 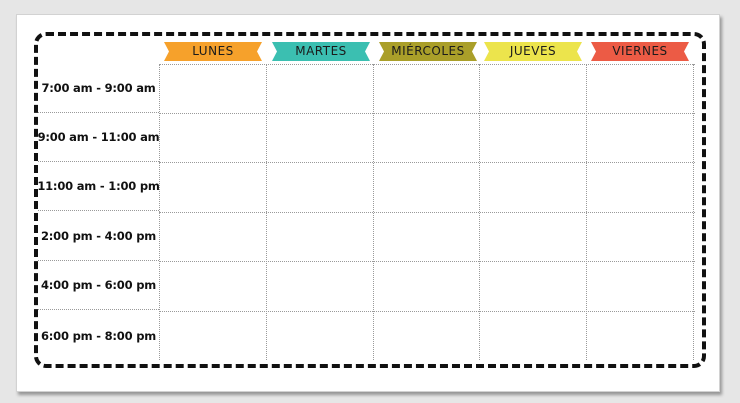 I want to click on time-slot-row: 6:00 pm - 8:00 pm, so click(x=98, y=335).